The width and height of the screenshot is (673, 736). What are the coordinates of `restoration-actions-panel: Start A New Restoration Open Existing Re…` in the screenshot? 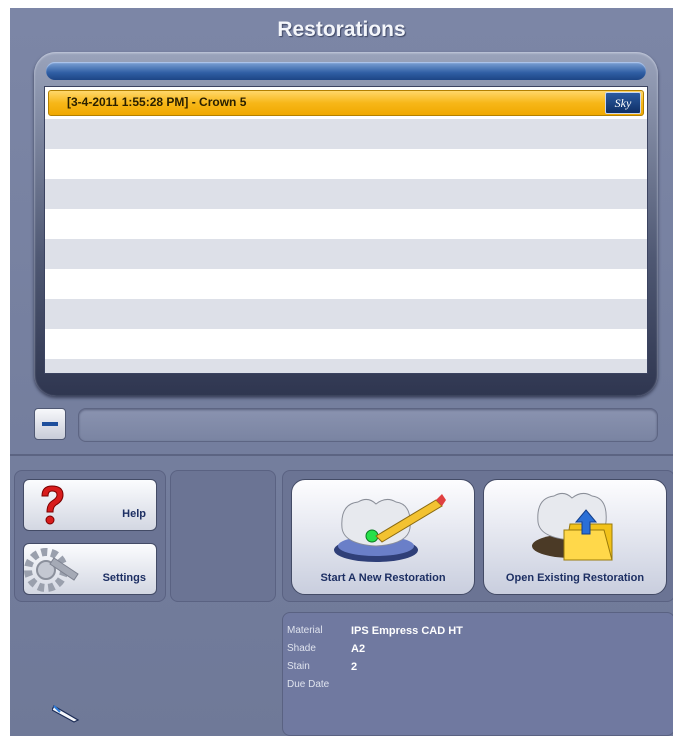 It's located at (477, 536).